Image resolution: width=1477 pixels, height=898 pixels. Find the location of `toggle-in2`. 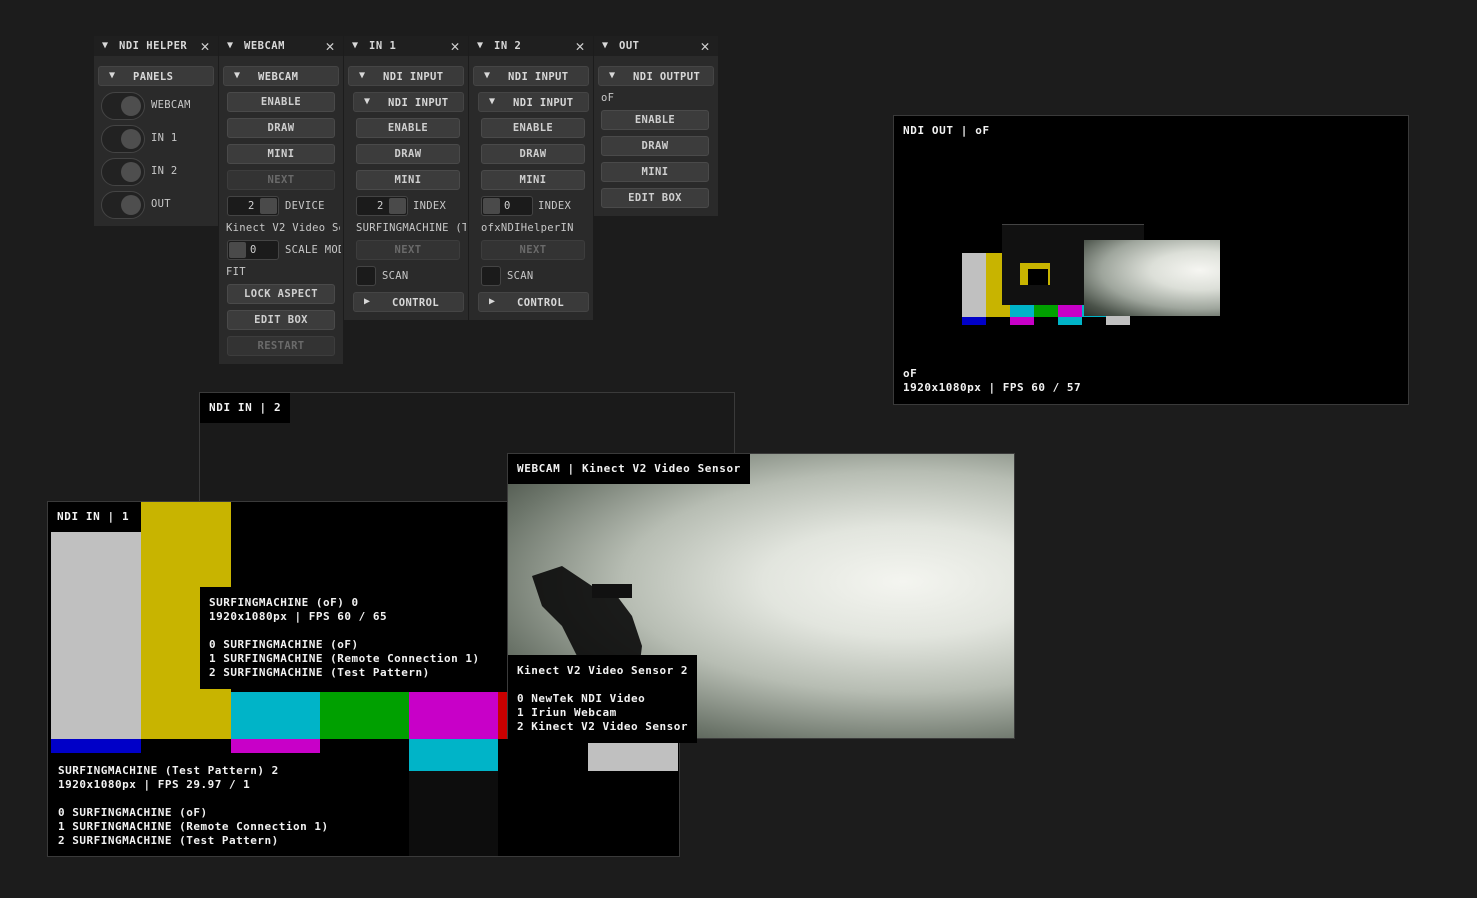

toggle-in2 is located at coordinates (123, 172).